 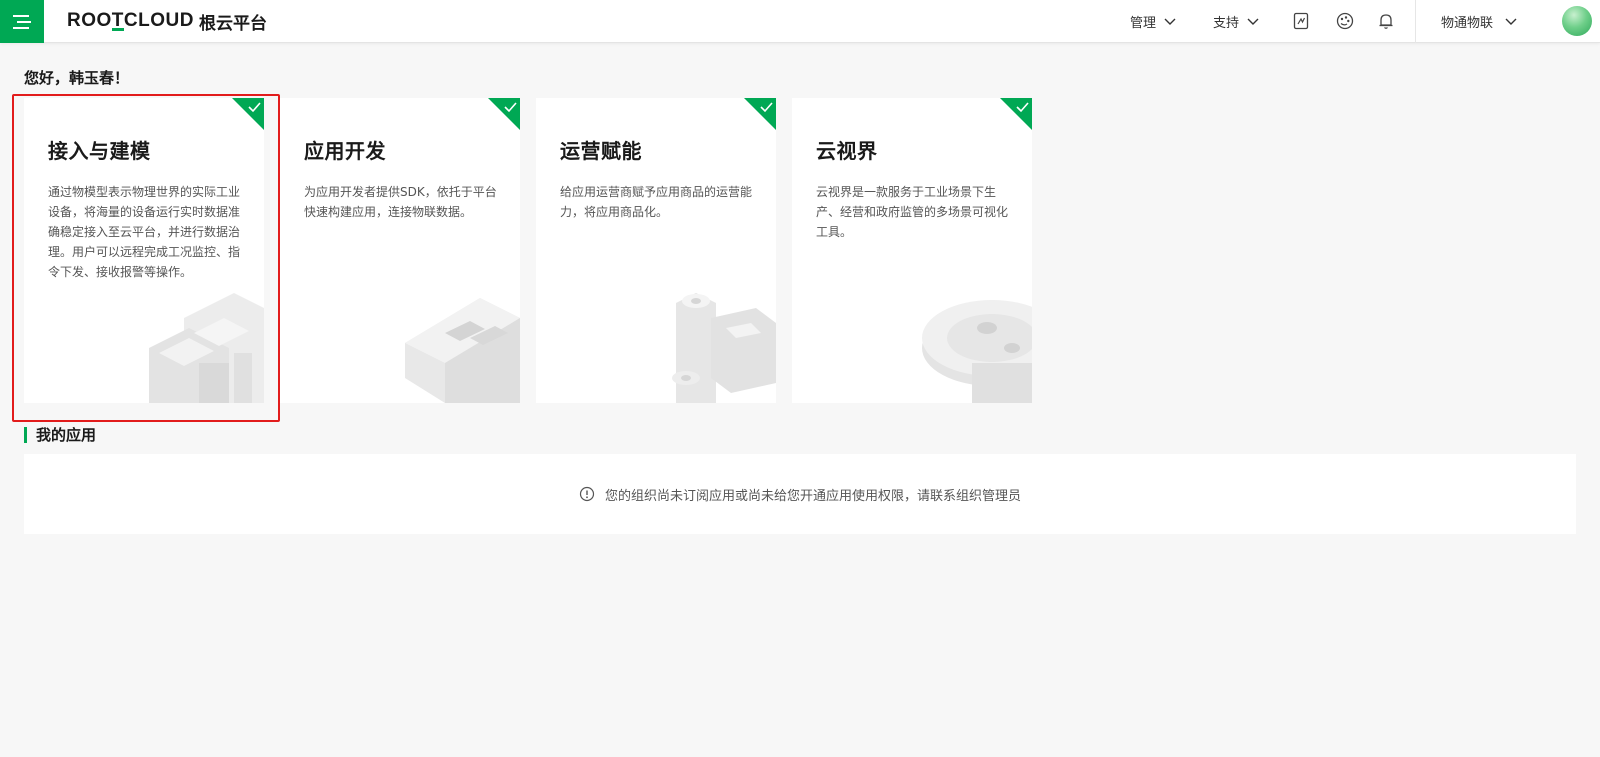 What do you see at coordinates (60, 435) in the screenshot?
I see `my-apps-title: 我的应用` at bounding box center [60, 435].